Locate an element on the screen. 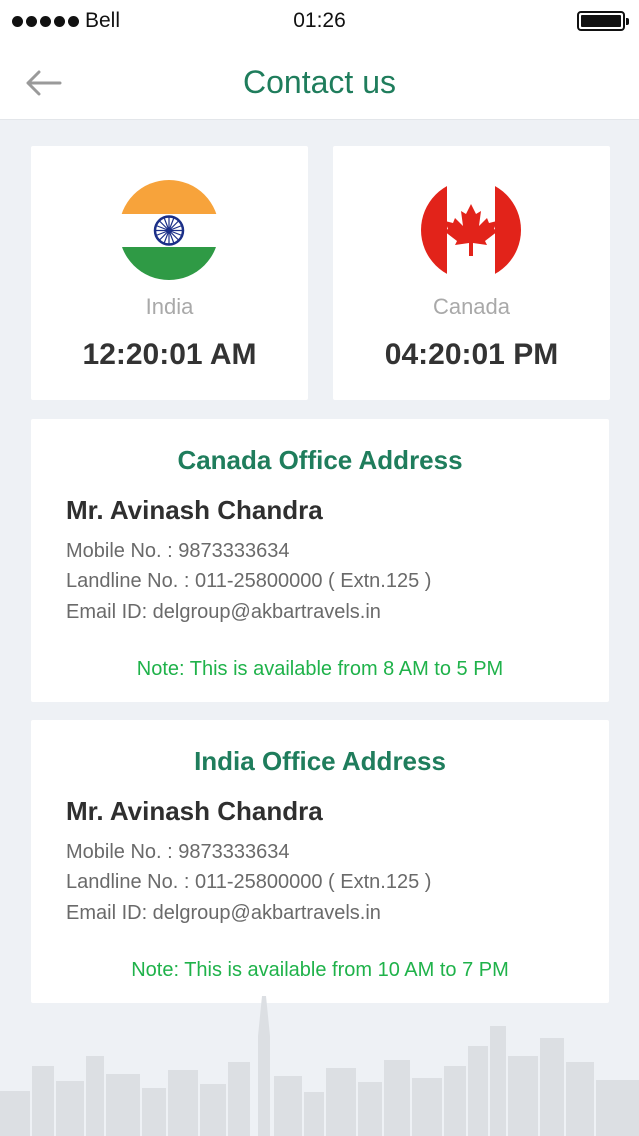 This screenshot has height=1136, width=639. country-name-canada: Canada is located at coordinates (471, 306).